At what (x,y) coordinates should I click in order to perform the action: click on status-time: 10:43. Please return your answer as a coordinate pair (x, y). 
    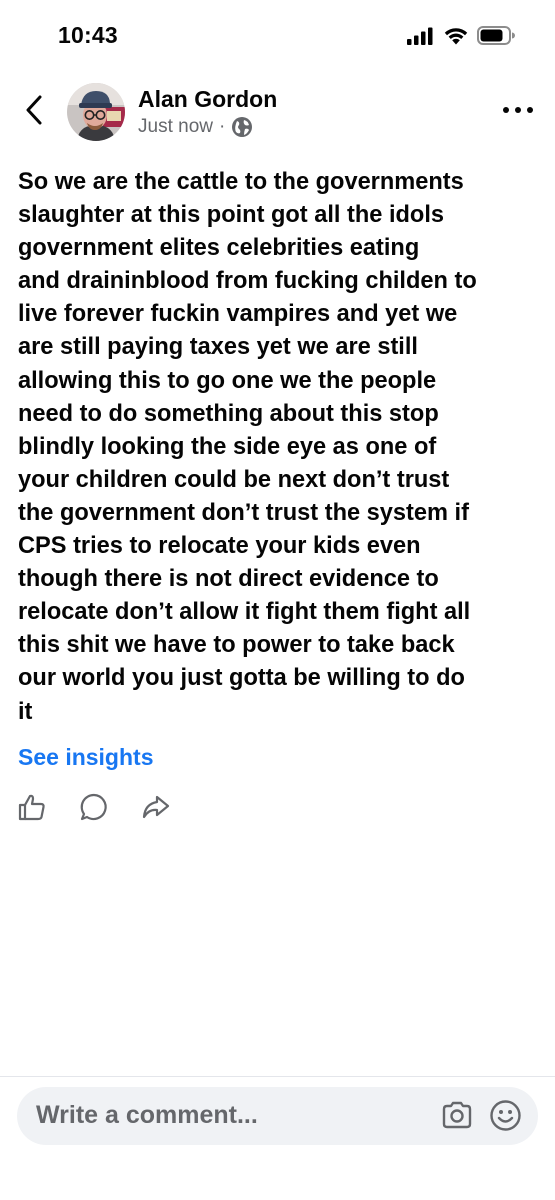
    Looking at the image, I should click on (88, 35).